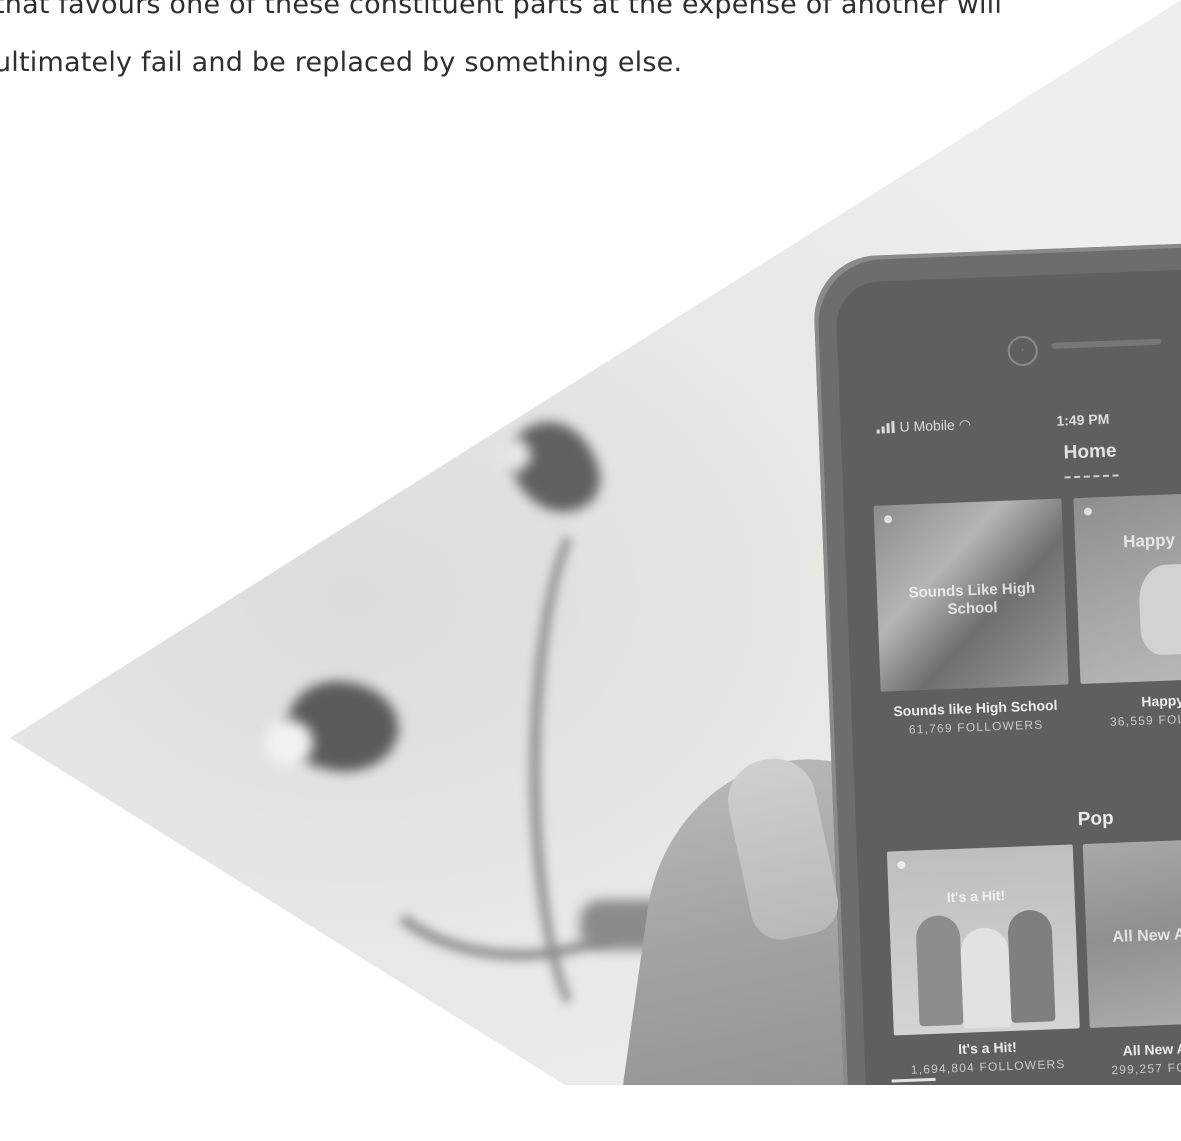 The image size is (1181, 1141). What do you see at coordinates (1028, 422) in the screenshot?
I see `status-bar: U Mobile◠ 1:49 PM ◎` at bounding box center [1028, 422].